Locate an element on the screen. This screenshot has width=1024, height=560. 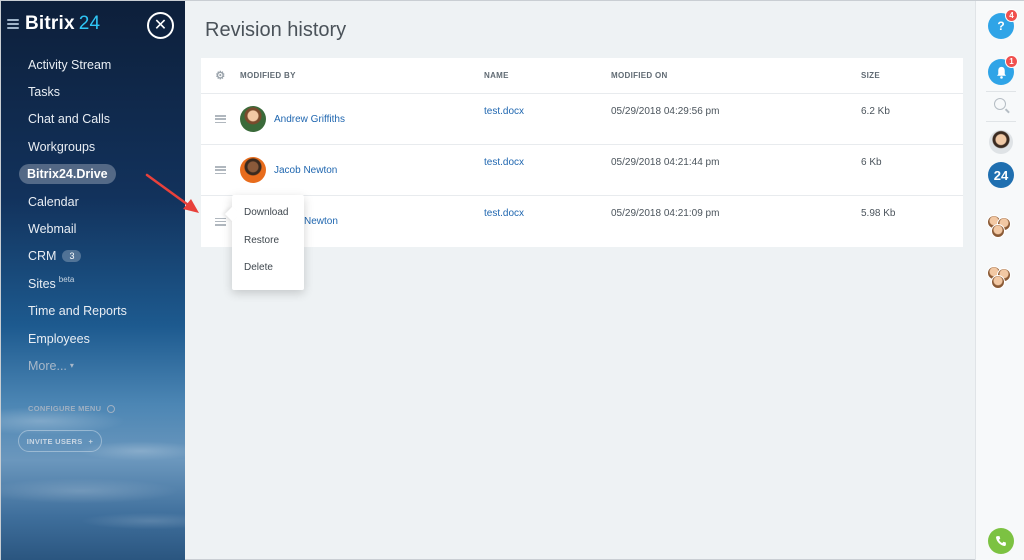
bell-icon is located at coordinates (1001, 72).